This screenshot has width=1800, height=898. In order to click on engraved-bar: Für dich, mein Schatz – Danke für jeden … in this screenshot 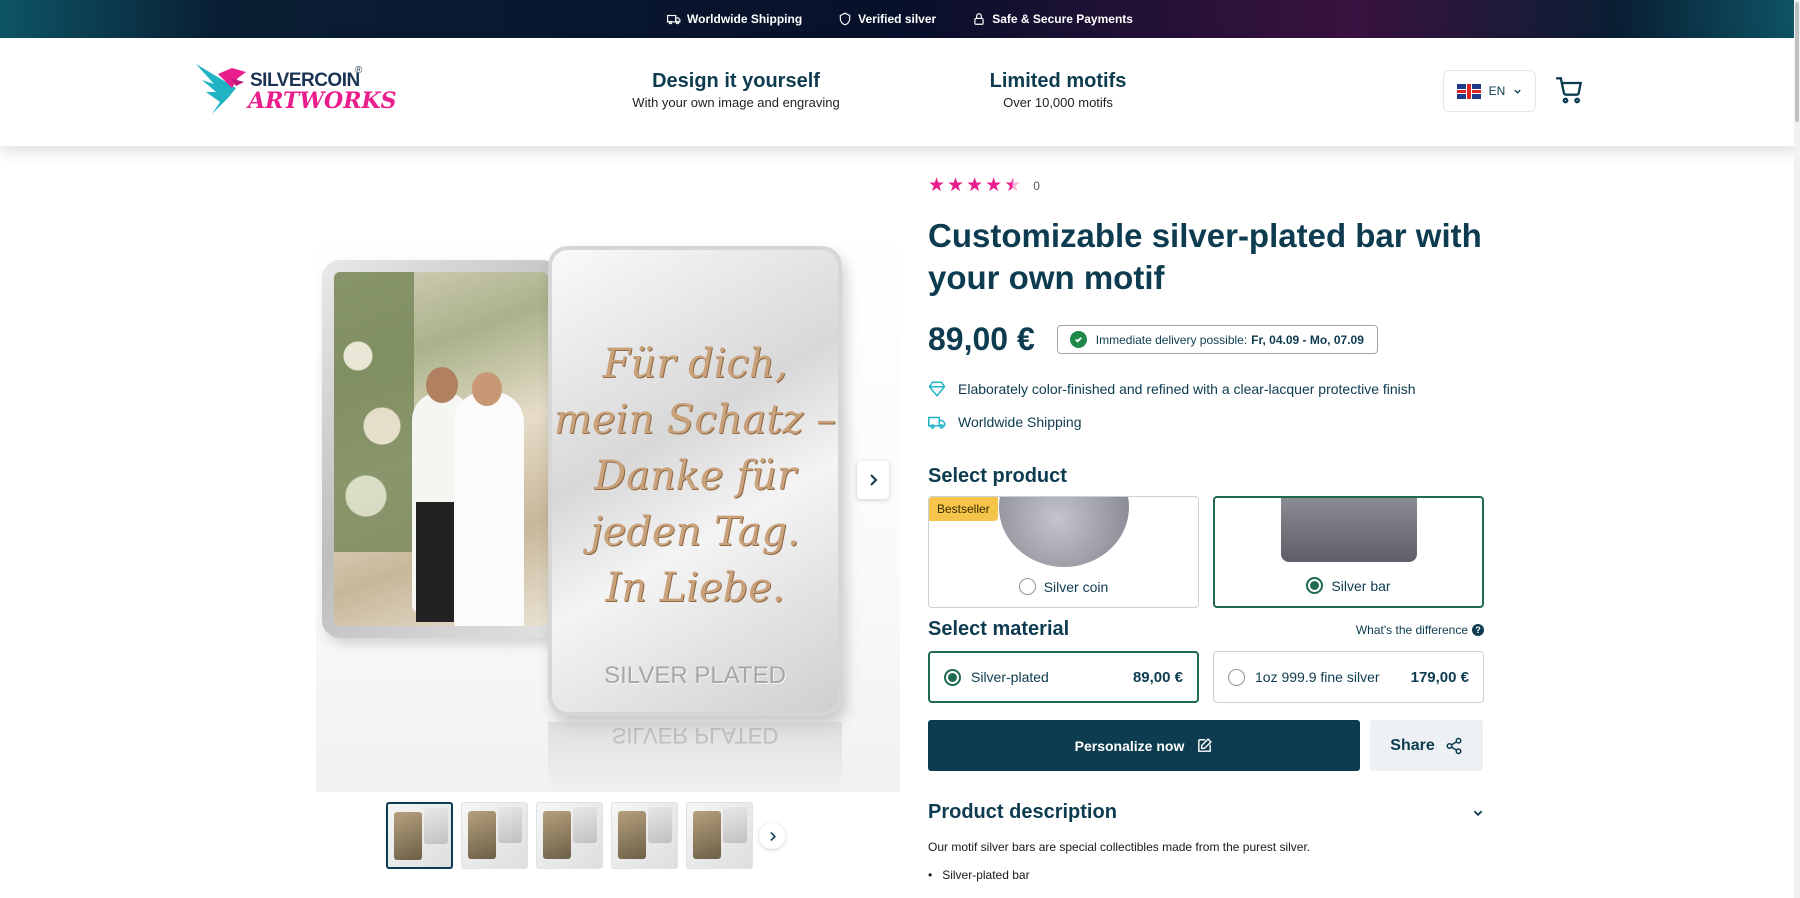, I will do `click(695, 481)`.